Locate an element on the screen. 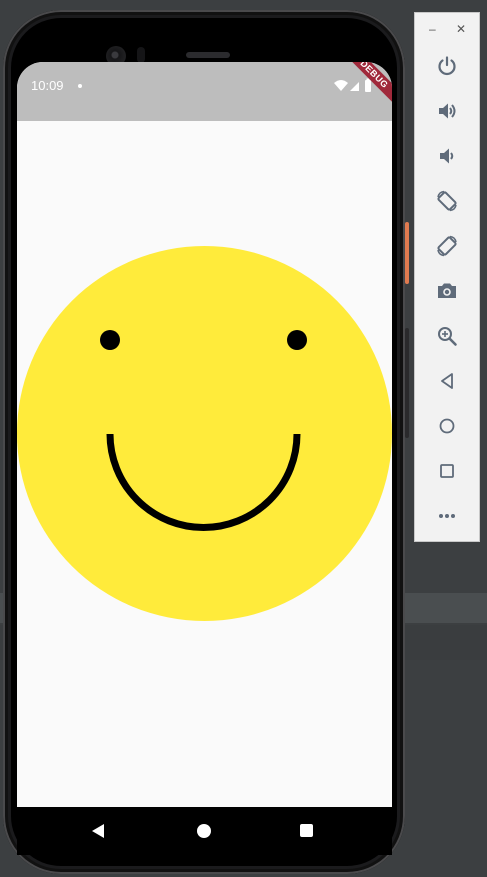 The image size is (487, 877). android-navigation-bar is located at coordinates (204, 831).